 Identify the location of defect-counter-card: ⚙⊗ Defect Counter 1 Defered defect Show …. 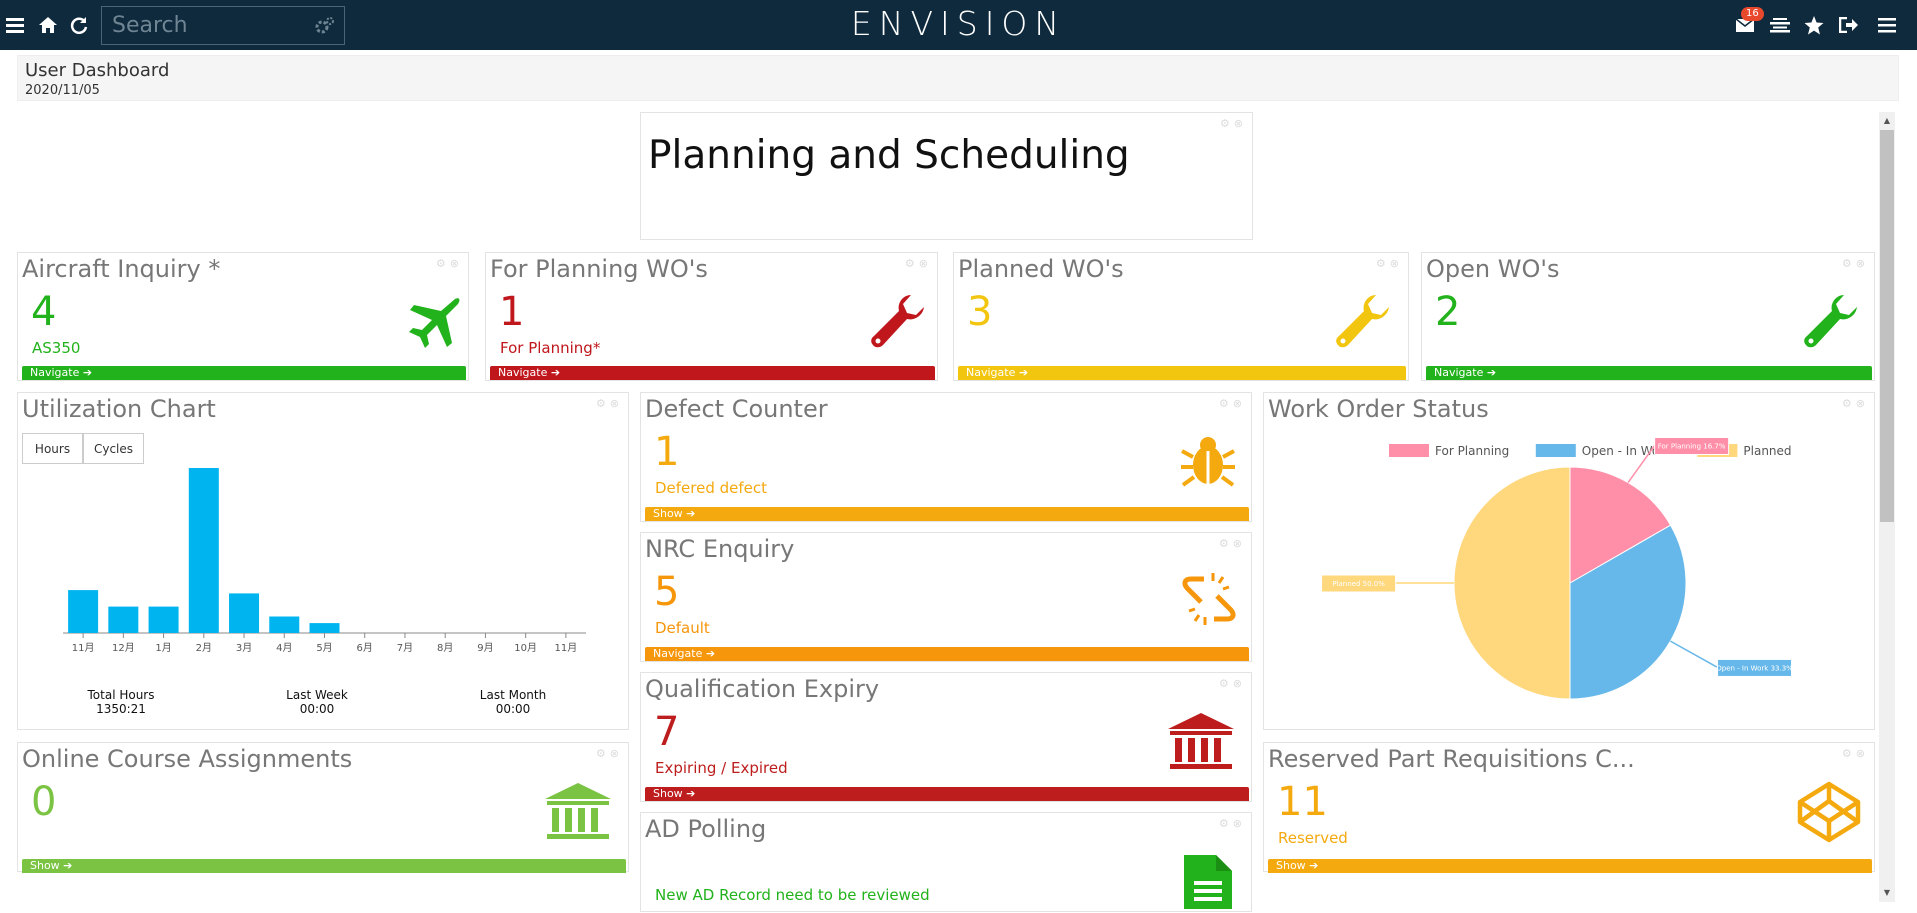
(946, 457).